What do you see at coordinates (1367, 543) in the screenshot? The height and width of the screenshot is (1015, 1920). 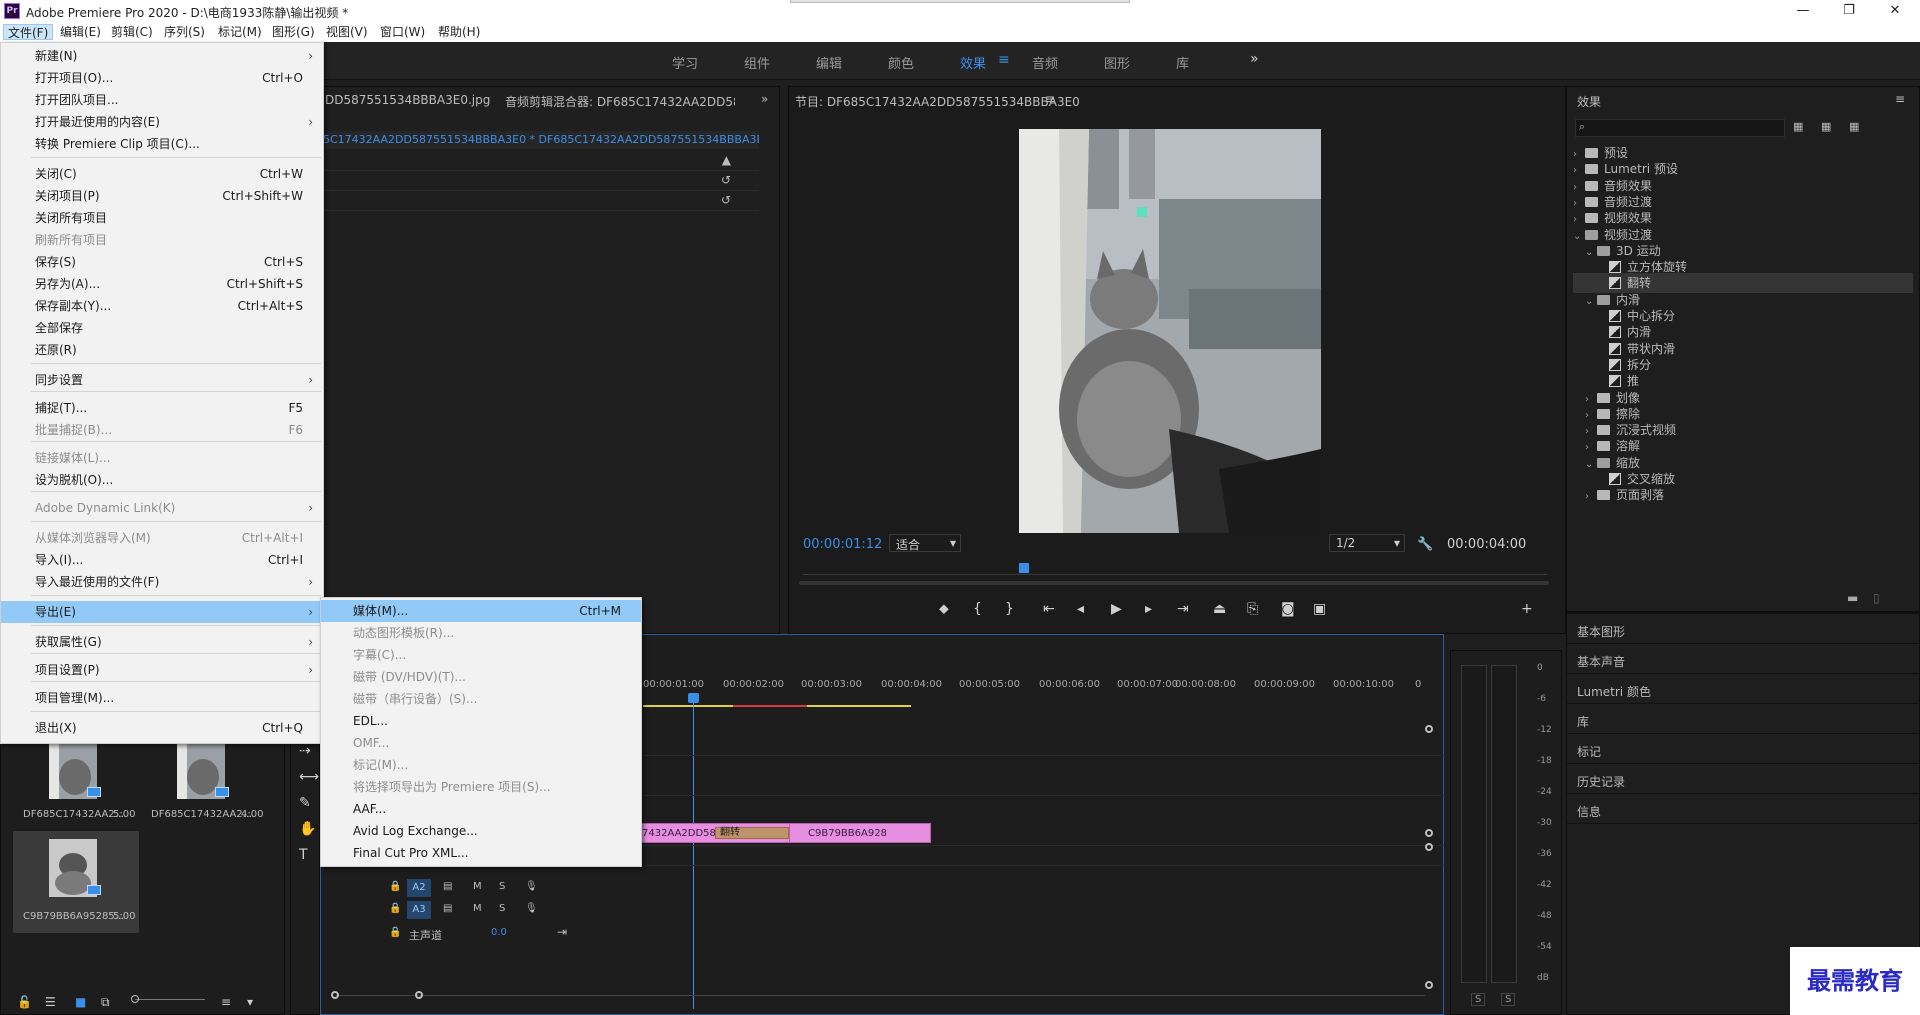 I see `resolution-select: 1/2 ▾` at bounding box center [1367, 543].